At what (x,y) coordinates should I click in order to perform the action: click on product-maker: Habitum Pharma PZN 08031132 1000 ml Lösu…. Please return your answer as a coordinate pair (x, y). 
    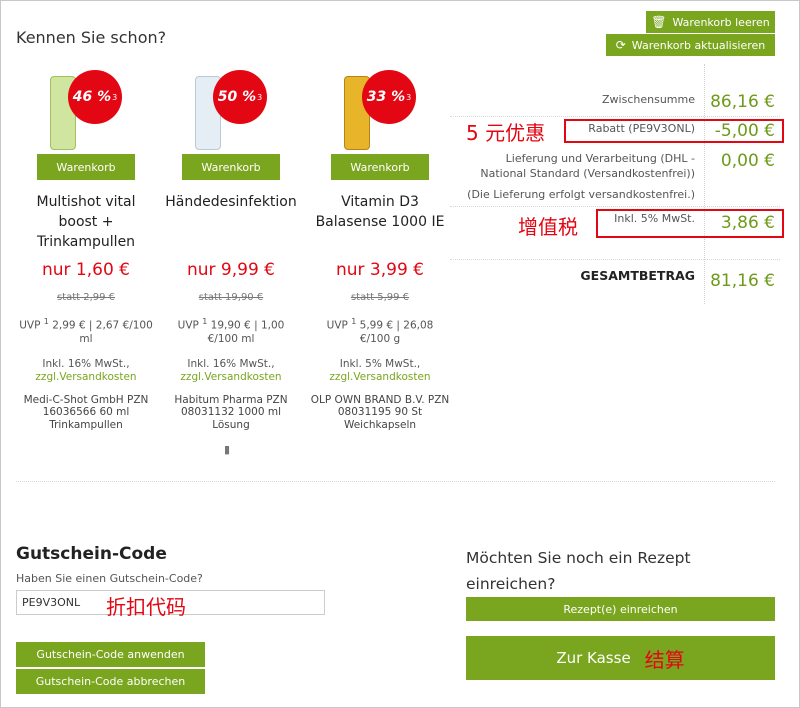
    Looking at the image, I should click on (231, 412).